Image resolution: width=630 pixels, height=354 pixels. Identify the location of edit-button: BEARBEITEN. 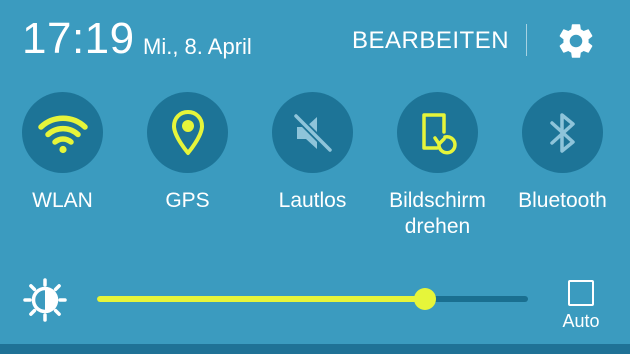
(430, 41).